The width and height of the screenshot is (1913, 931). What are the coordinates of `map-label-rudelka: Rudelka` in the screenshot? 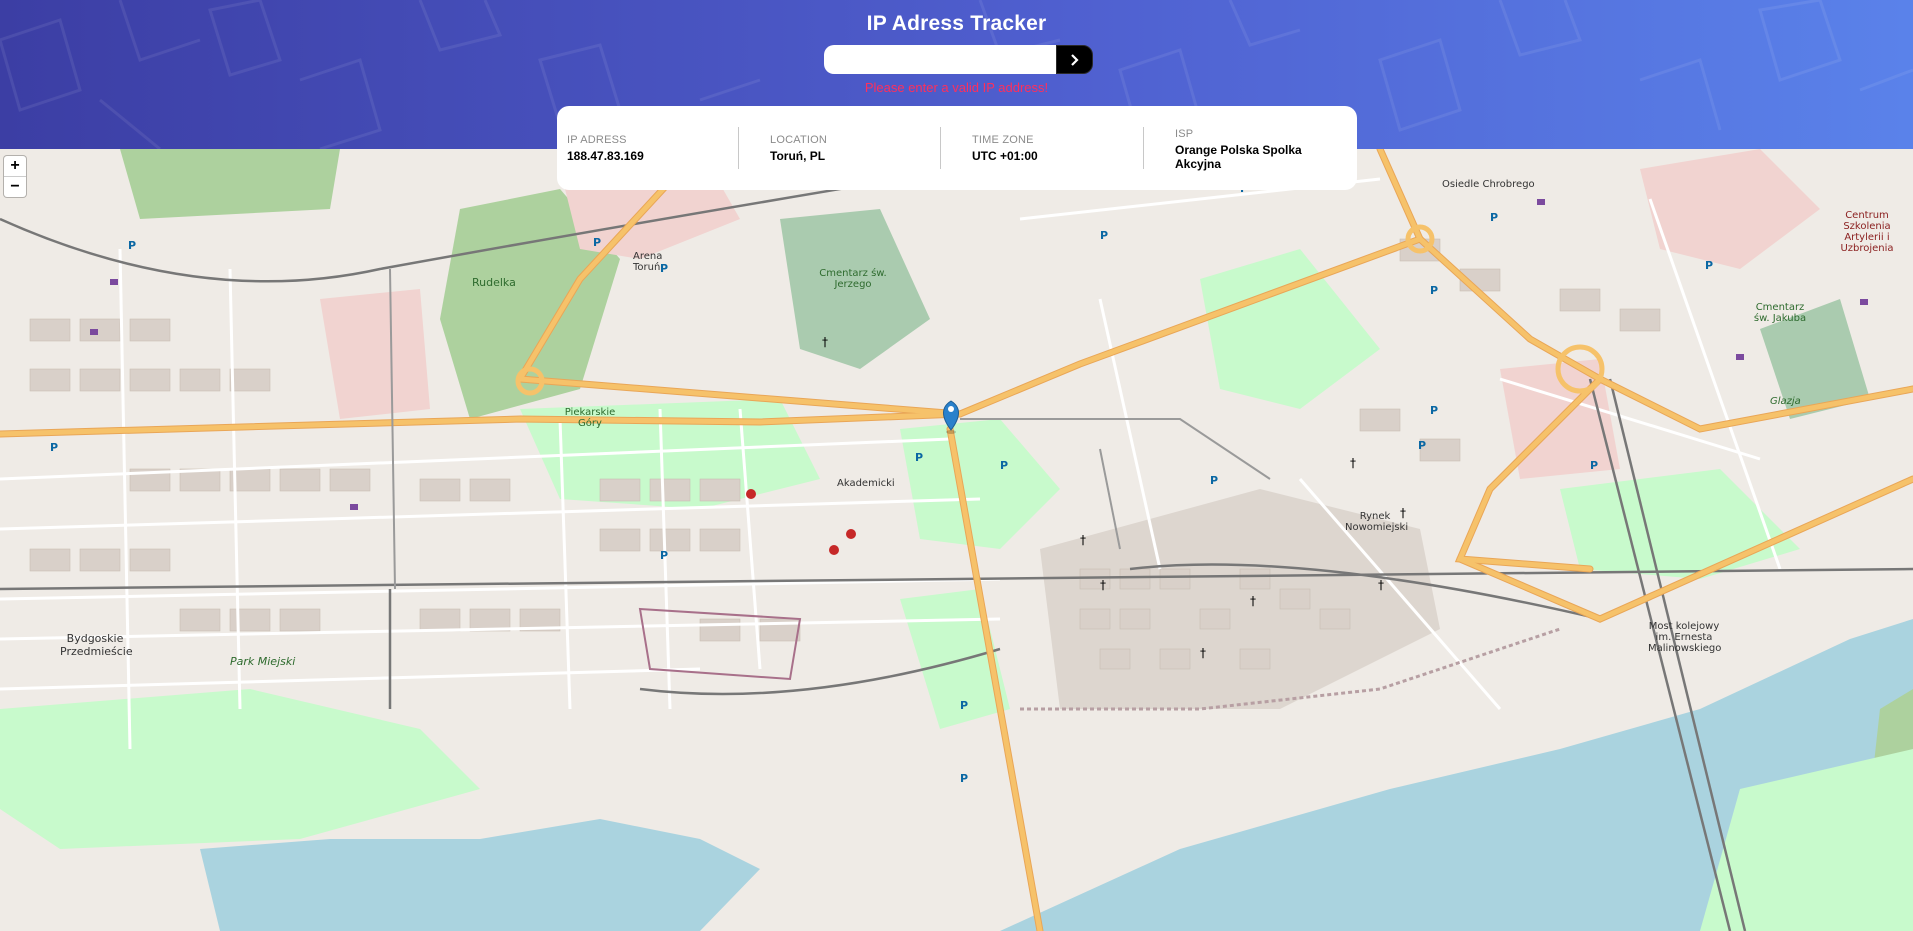 It's located at (494, 282).